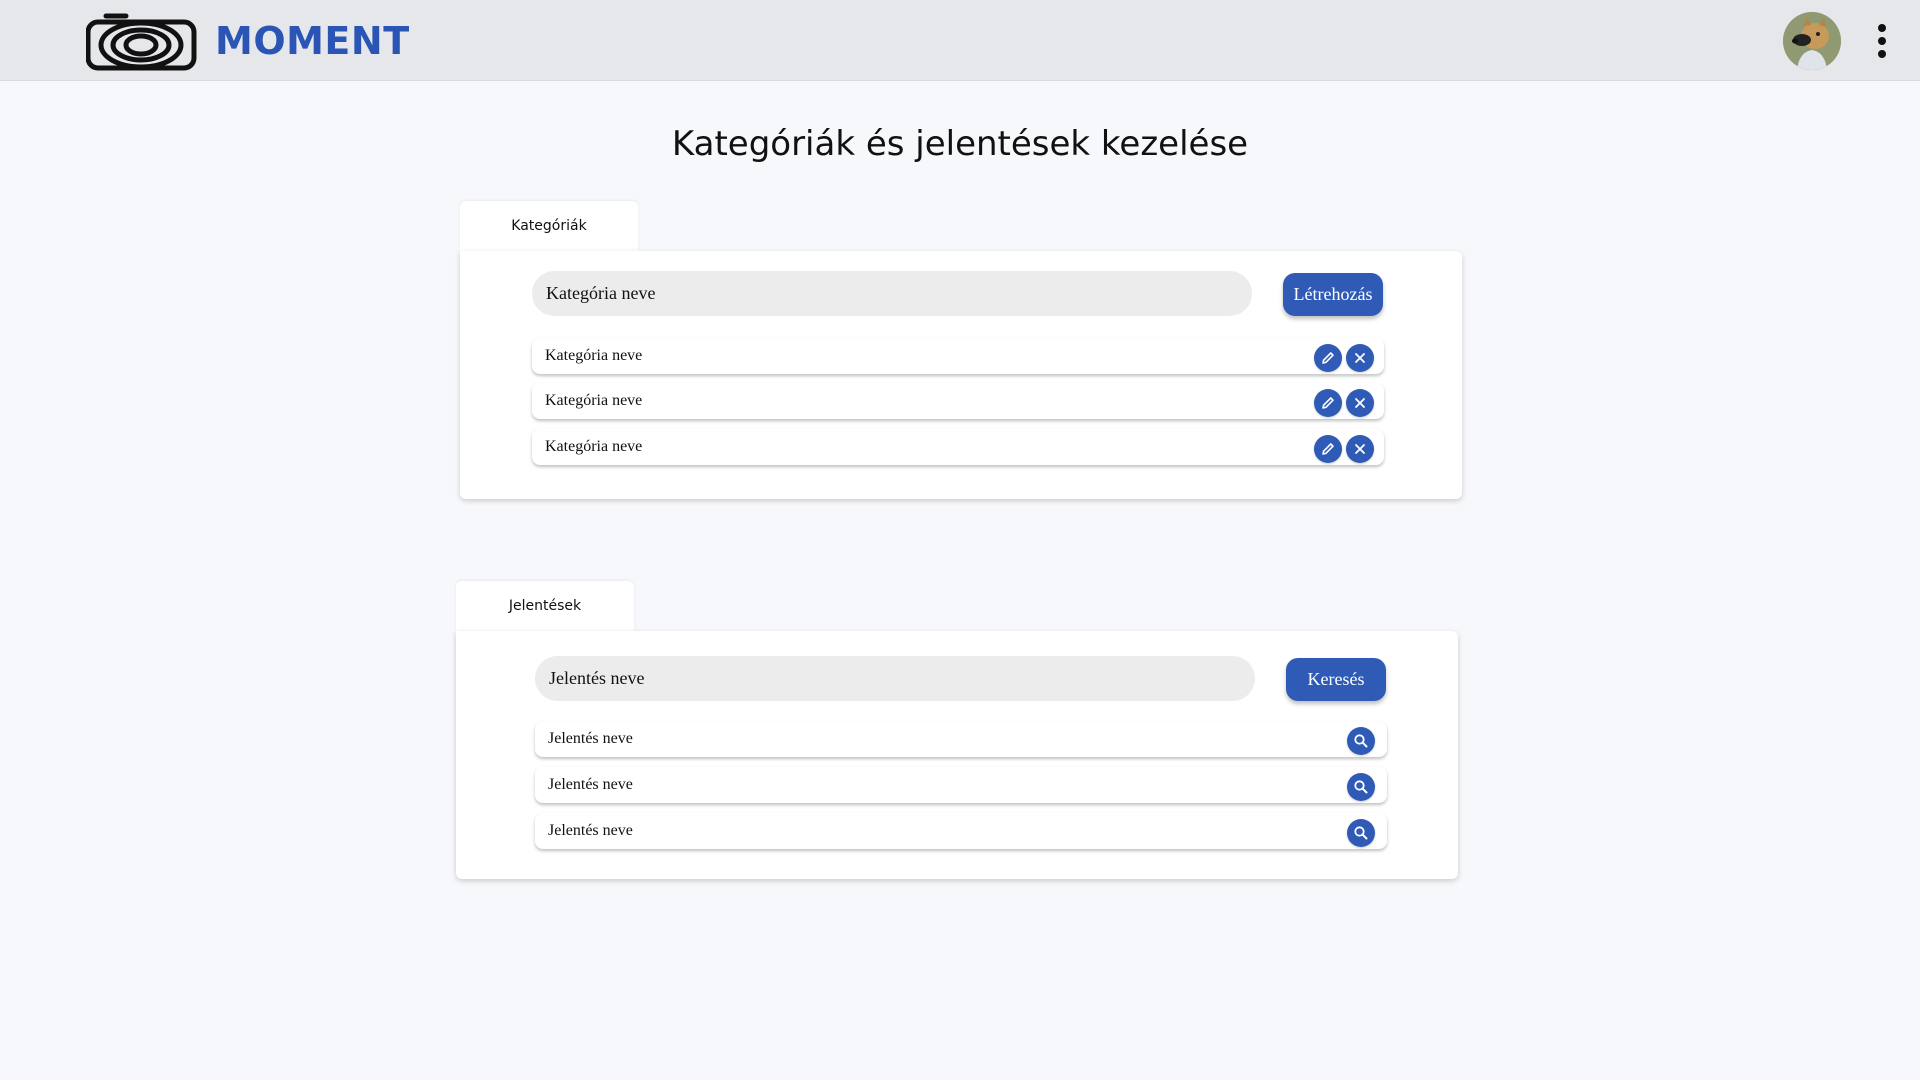 Image resolution: width=1920 pixels, height=1080 pixels. I want to click on tab-categories: Kategóriák, so click(549, 226).